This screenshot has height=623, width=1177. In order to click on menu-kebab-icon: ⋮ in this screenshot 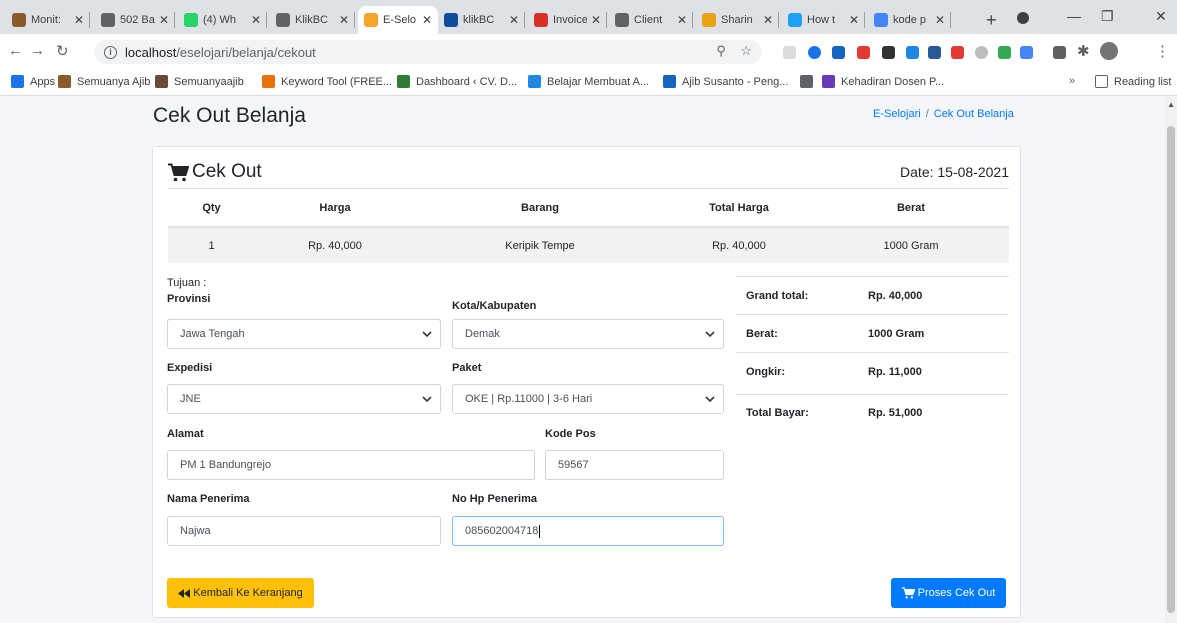, I will do `click(1162, 51)`.